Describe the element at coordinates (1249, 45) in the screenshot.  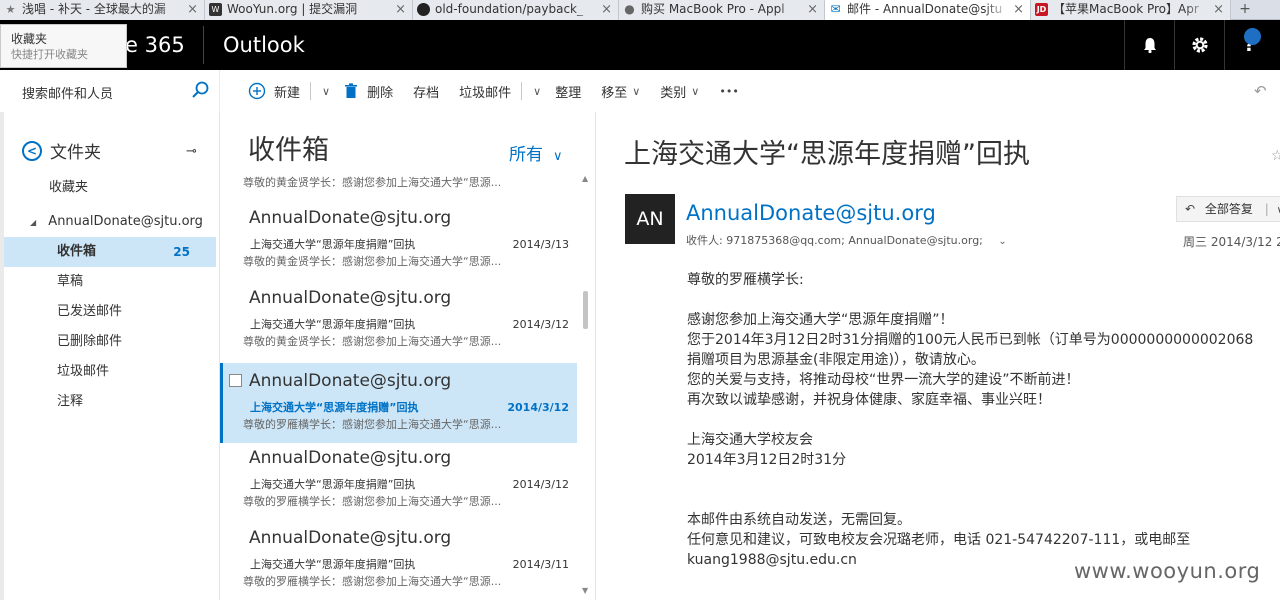
I see `help-button: ?` at that location.